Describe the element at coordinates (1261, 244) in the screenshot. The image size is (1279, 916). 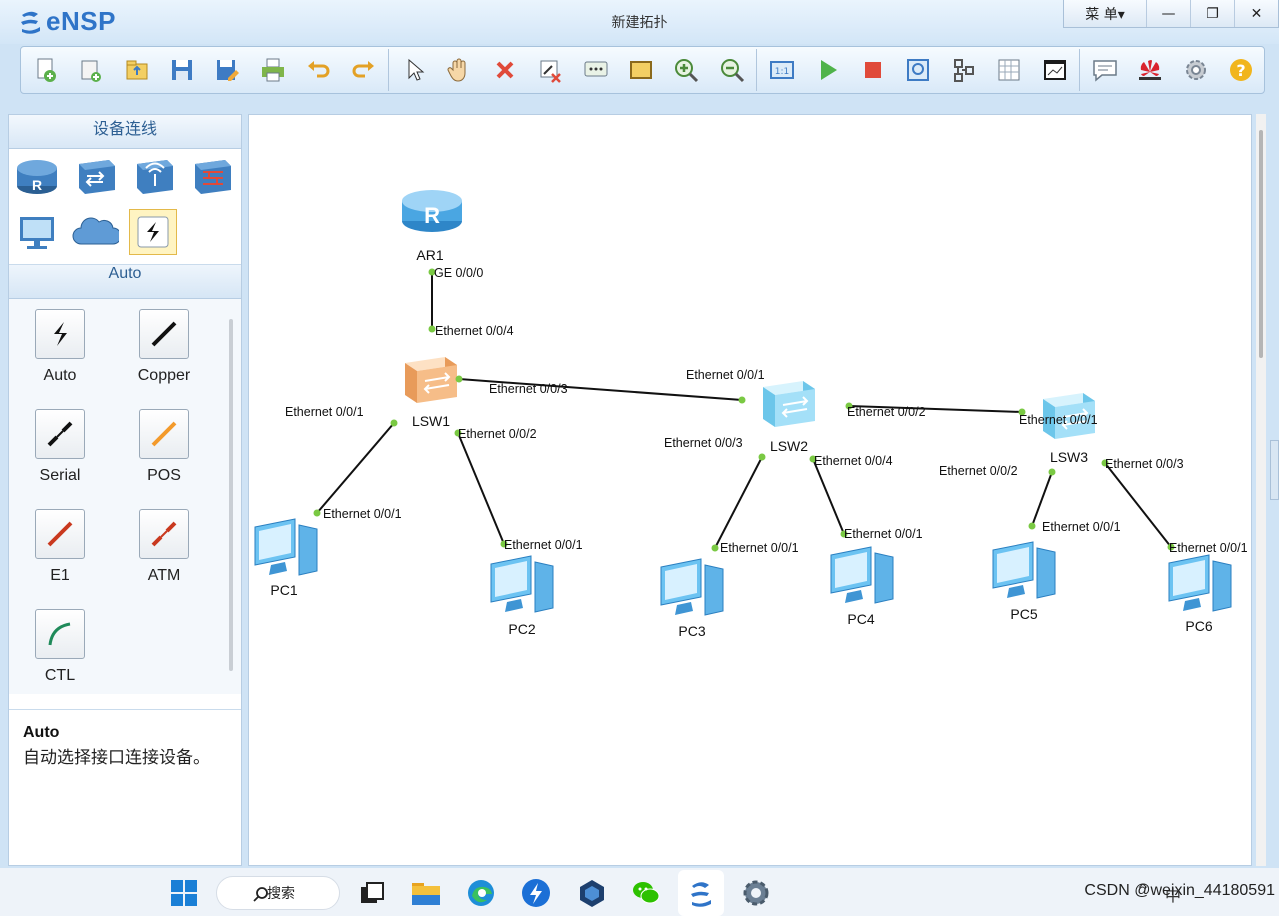
I see `scrollbar-thumb` at that location.